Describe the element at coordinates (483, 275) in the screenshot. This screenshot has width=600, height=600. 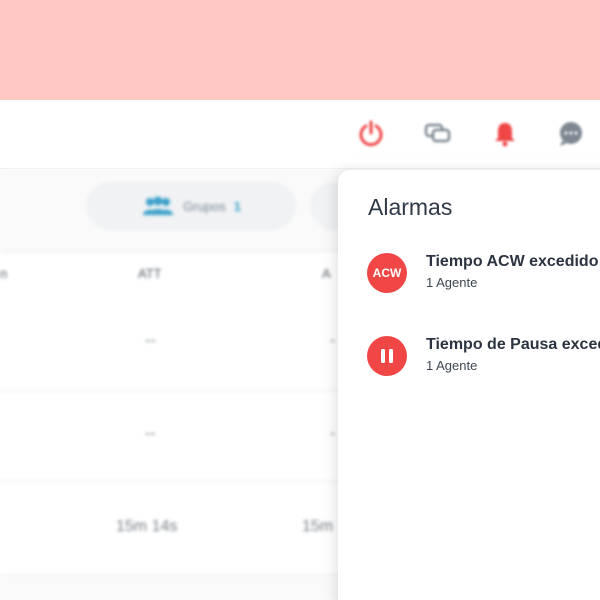
I see `alarm-item-acw: ACW Tiempo ACW excedido 1 Agente` at that location.